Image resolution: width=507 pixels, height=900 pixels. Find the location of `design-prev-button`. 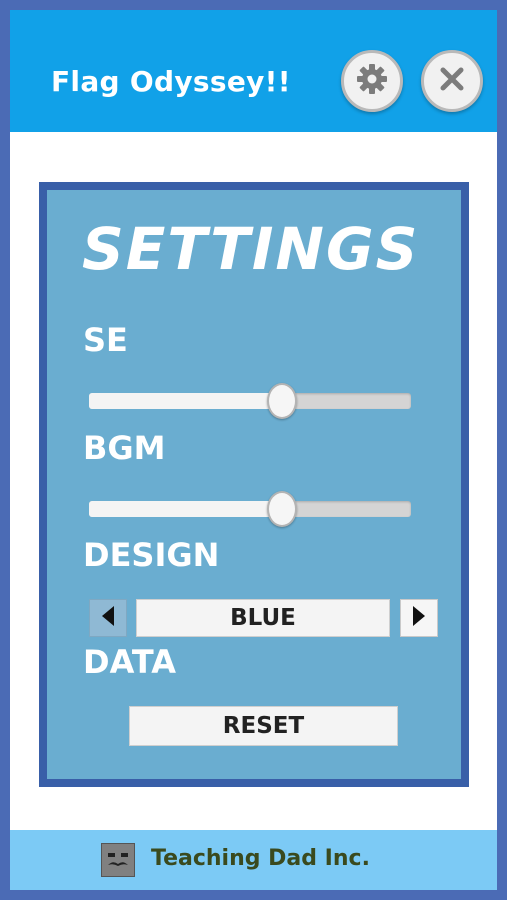

design-prev-button is located at coordinates (108, 618).